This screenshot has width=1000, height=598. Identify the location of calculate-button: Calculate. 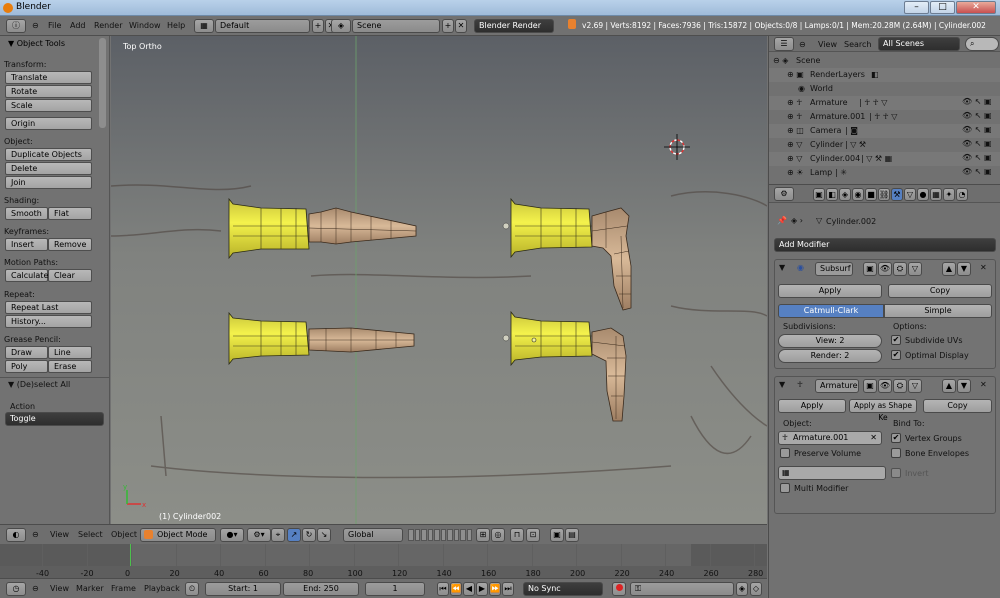
(26, 275).